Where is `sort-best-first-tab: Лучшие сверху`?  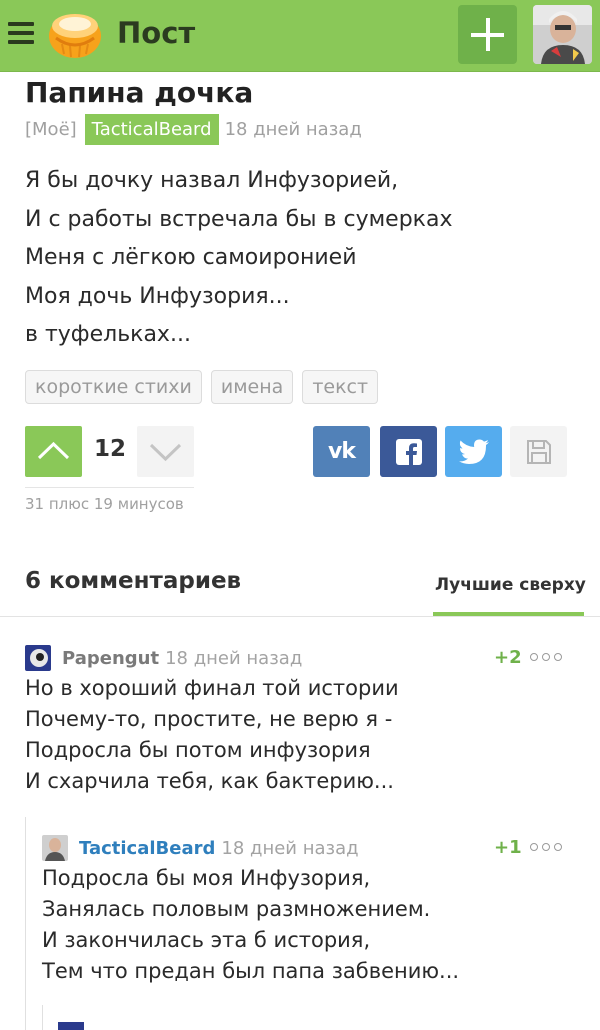
sort-best-first-tab: Лучшие сверху is located at coordinates (510, 585).